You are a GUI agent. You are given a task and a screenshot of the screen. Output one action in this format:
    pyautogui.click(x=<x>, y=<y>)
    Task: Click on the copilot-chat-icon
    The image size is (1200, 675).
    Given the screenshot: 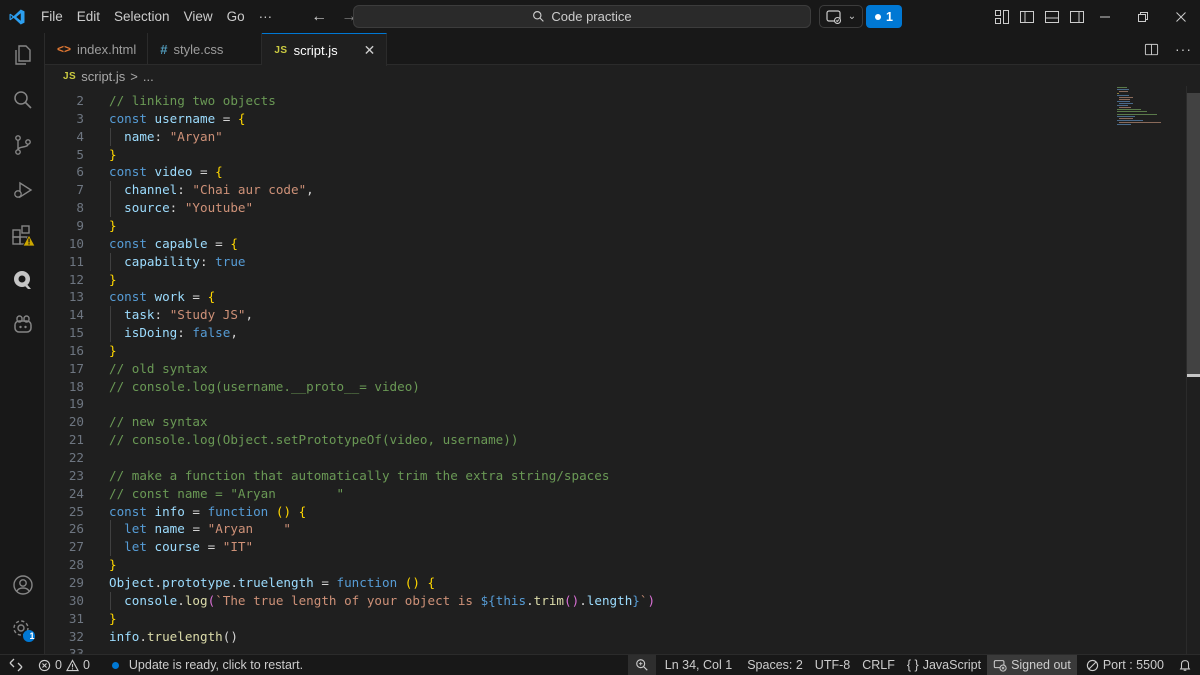 What is the action you would take?
    pyautogui.click(x=22, y=325)
    